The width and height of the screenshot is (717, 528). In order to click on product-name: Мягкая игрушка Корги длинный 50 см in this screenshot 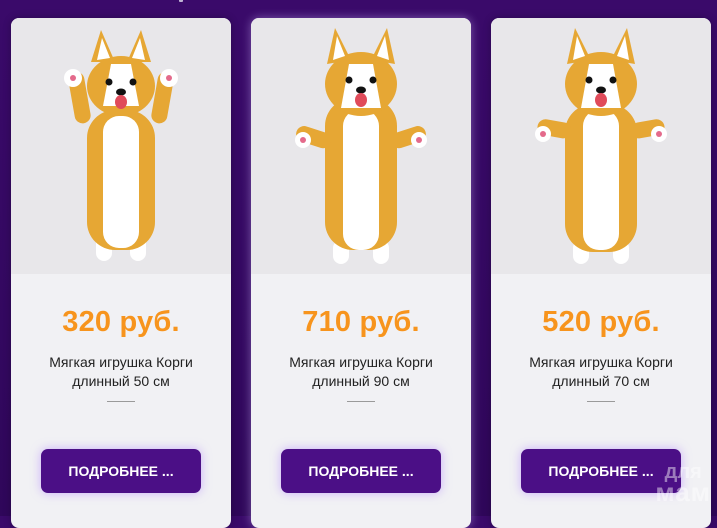, I will do `click(121, 372)`.